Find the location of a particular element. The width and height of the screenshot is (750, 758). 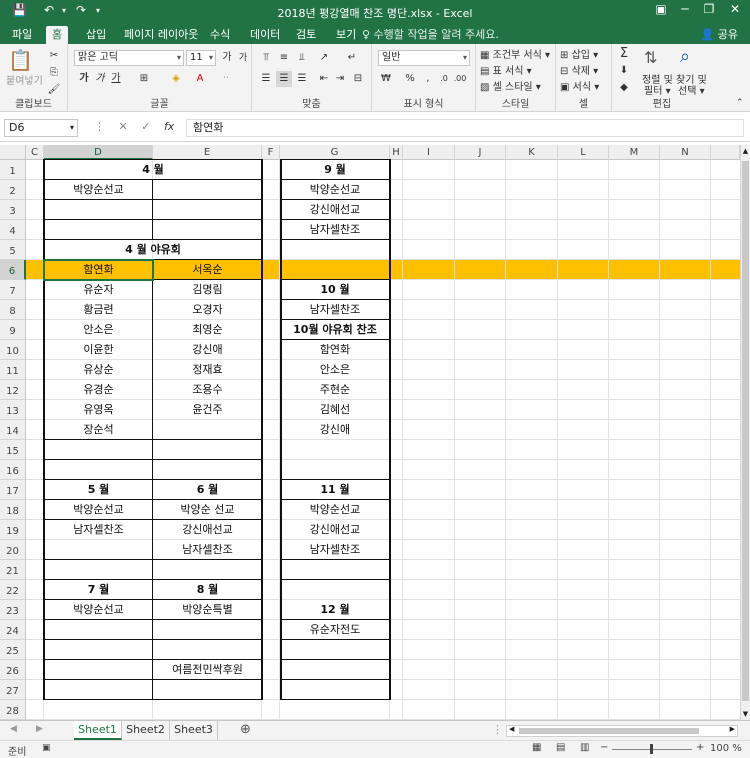

cancel-icon: ✕ is located at coordinates (123, 126).